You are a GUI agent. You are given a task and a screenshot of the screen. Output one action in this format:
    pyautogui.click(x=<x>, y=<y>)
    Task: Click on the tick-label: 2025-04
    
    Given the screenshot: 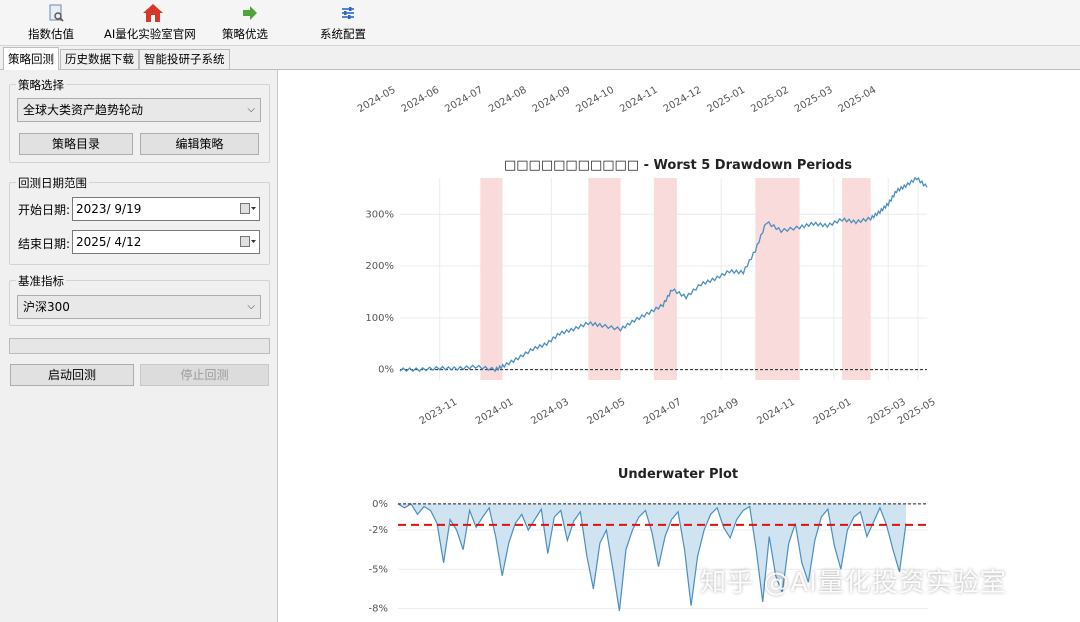 What is the action you would take?
    pyautogui.click(x=858, y=100)
    